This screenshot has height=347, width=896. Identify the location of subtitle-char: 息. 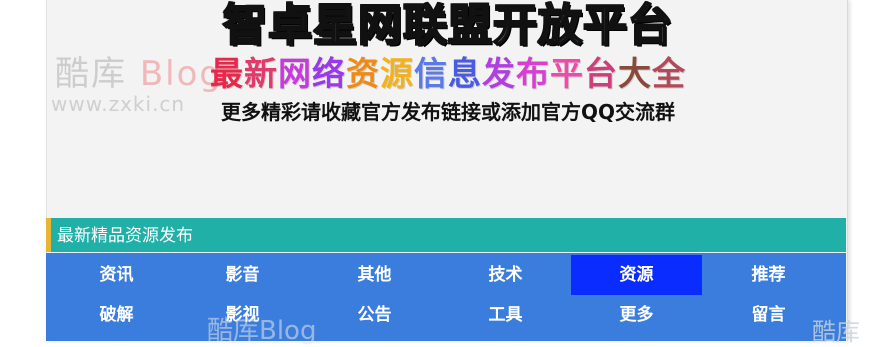
(465, 73).